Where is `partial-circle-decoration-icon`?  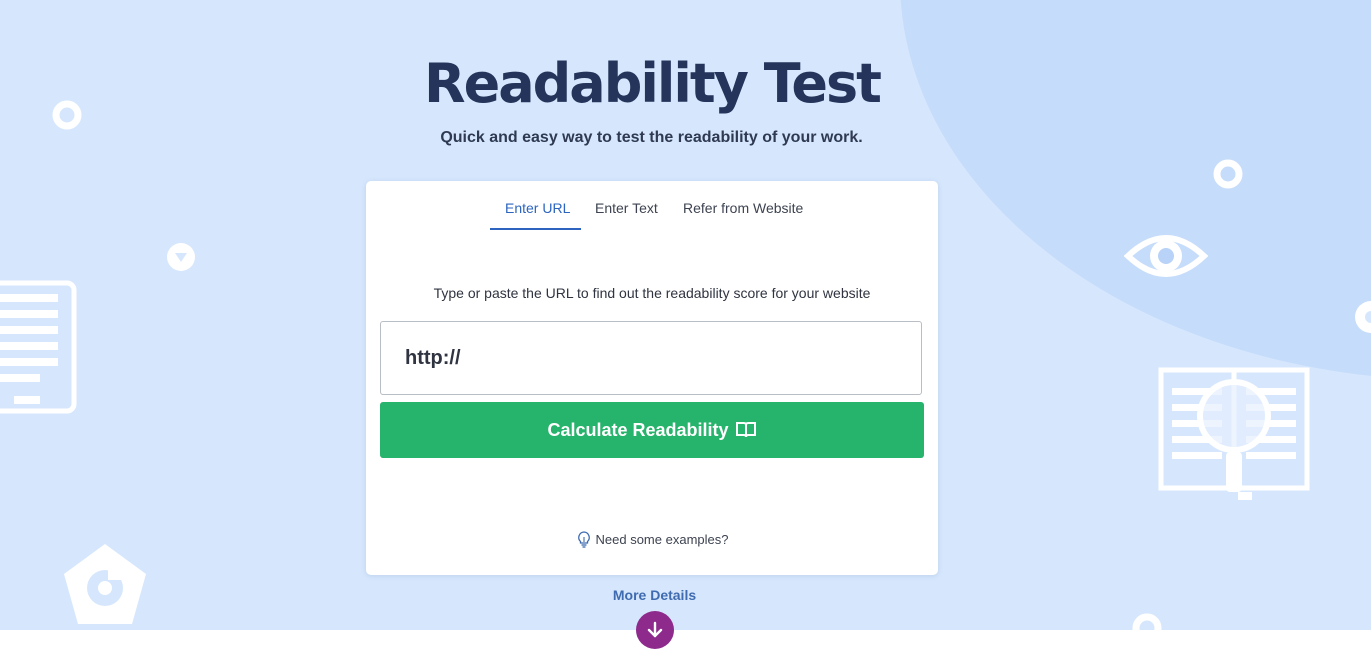 partial-circle-decoration-icon is located at coordinates (1363, 317).